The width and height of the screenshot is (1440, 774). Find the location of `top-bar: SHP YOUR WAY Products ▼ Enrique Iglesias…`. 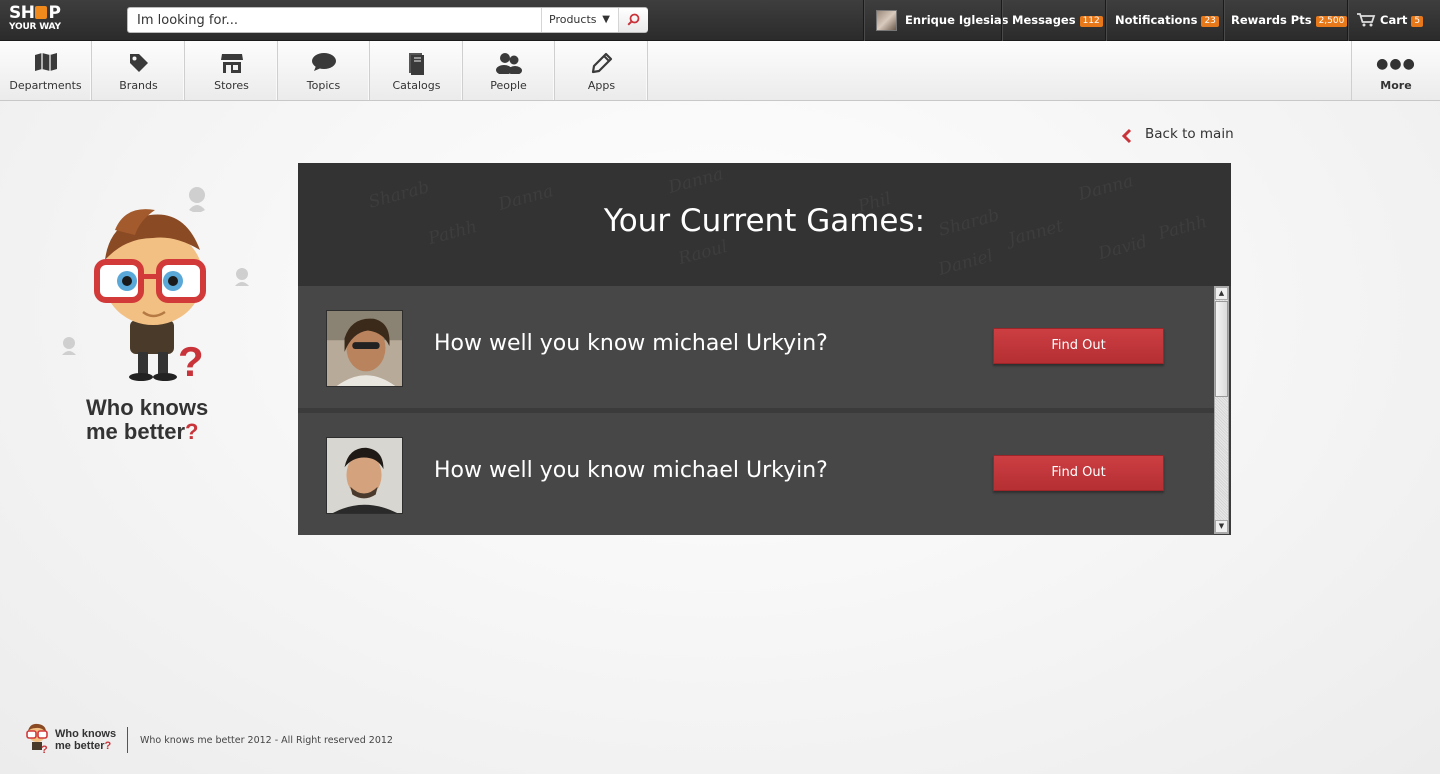

top-bar: SHP YOUR WAY Products ▼ Enrique Iglesias… is located at coordinates (720, 20).